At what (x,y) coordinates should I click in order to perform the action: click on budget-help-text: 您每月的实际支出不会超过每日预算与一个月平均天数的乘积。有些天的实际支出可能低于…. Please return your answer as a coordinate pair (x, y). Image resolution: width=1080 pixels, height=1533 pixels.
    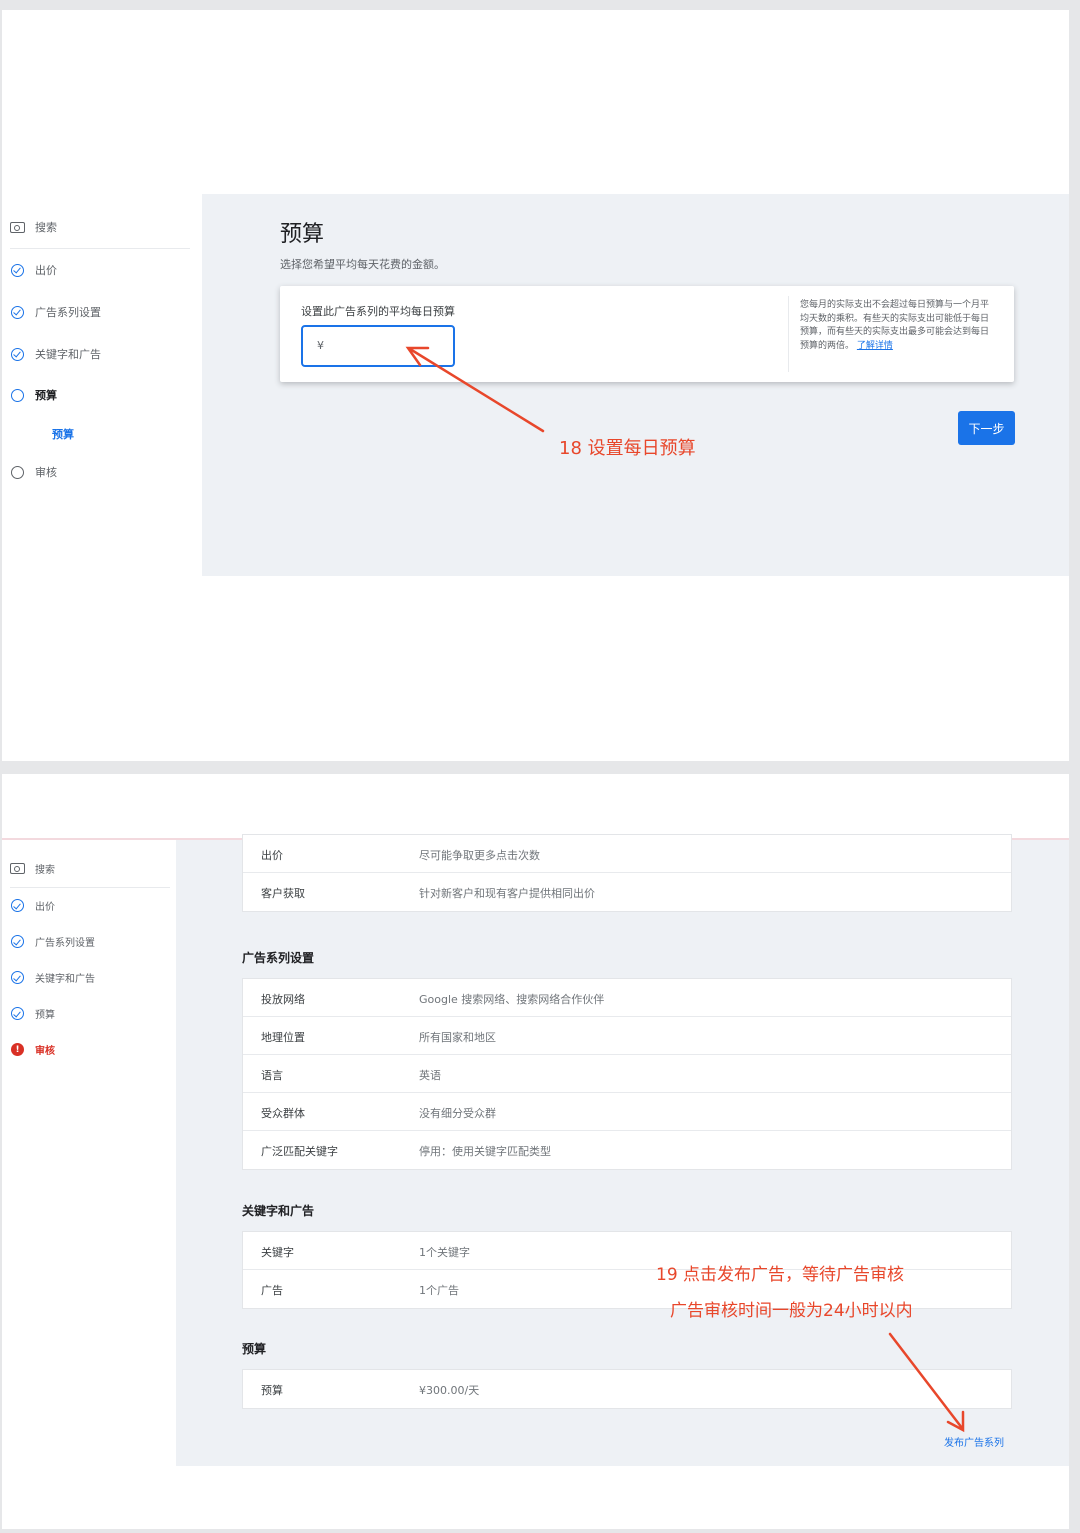
    Looking at the image, I should click on (896, 326).